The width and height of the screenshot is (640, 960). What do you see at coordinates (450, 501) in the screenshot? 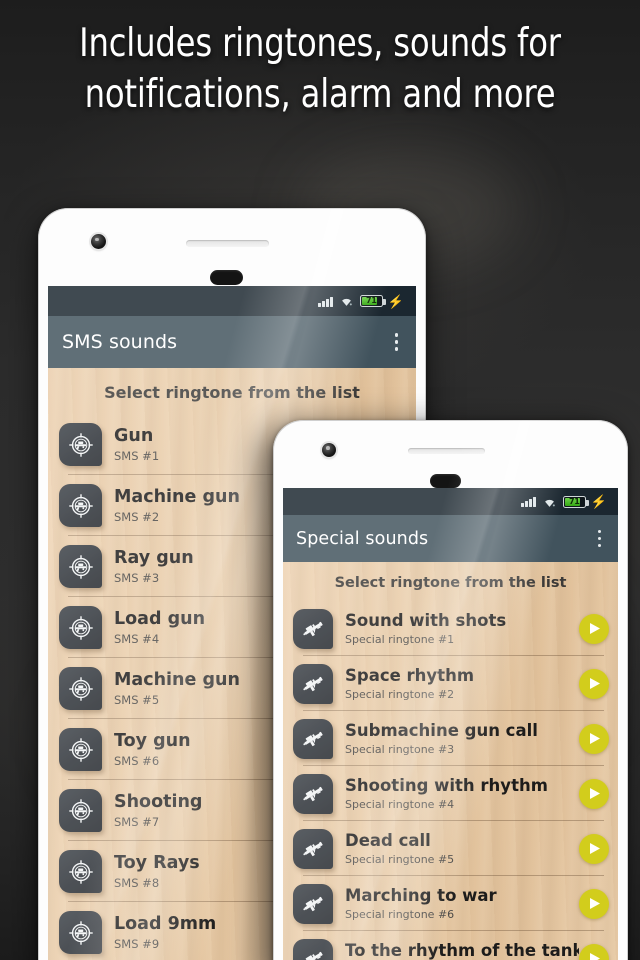
I see `status-bar-front: 71 ⚡` at bounding box center [450, 501].